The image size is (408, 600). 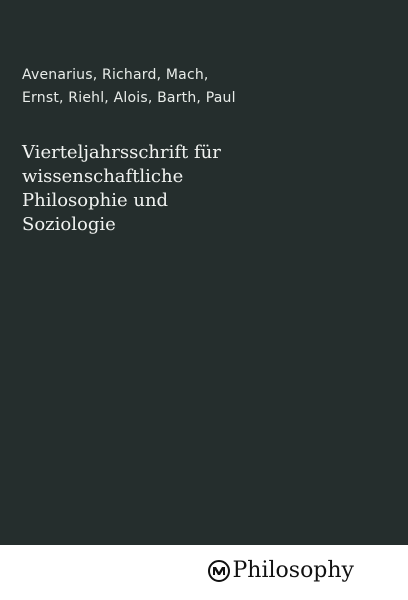 I want to click on publisher-brand: Philosophy, so click(x=281, y=571).